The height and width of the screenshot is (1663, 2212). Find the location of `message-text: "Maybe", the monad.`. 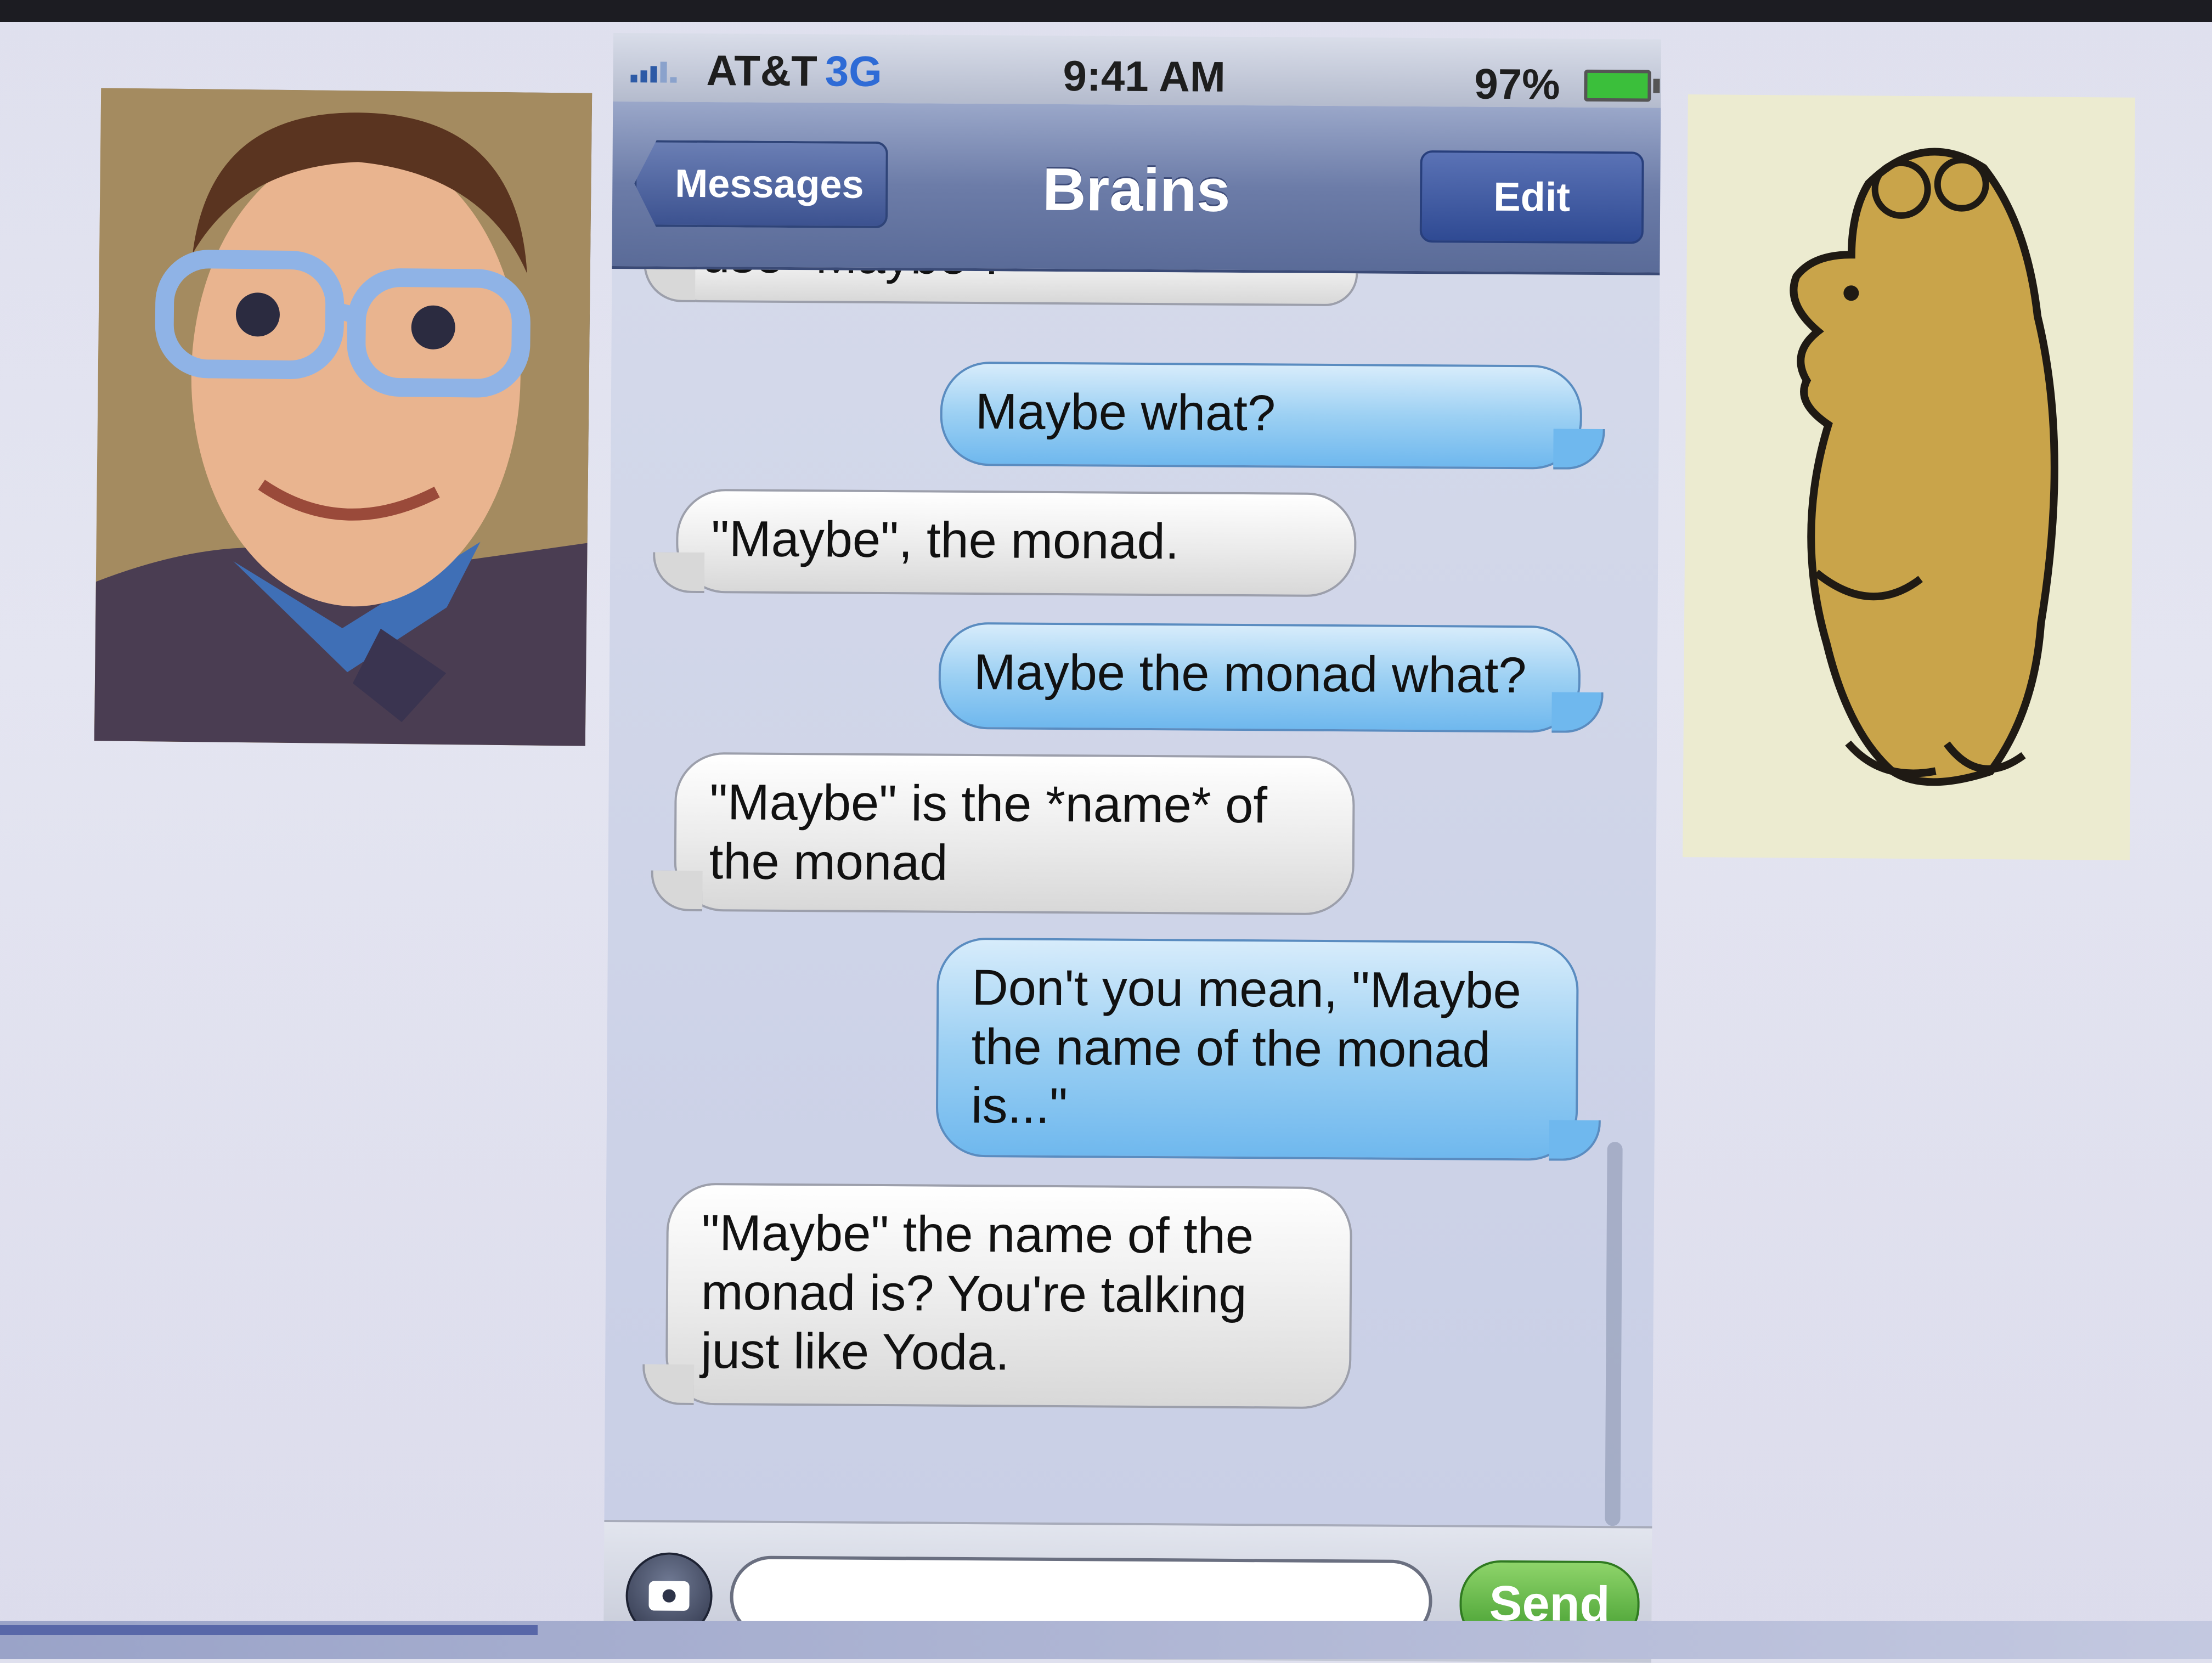

message-text: "Maybe", the monad. is located at coordinates (945, 540).